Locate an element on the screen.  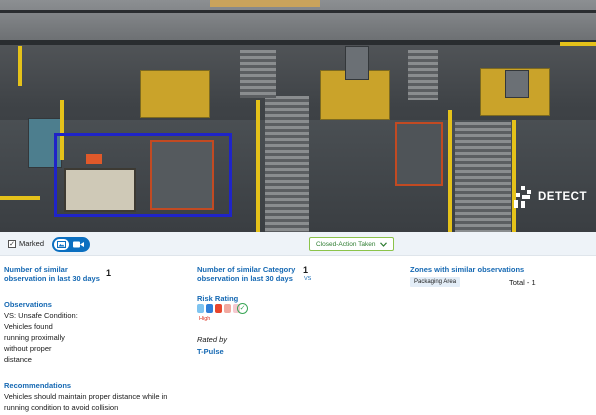
observations-label: Observations is located at coordinates (28, 304).